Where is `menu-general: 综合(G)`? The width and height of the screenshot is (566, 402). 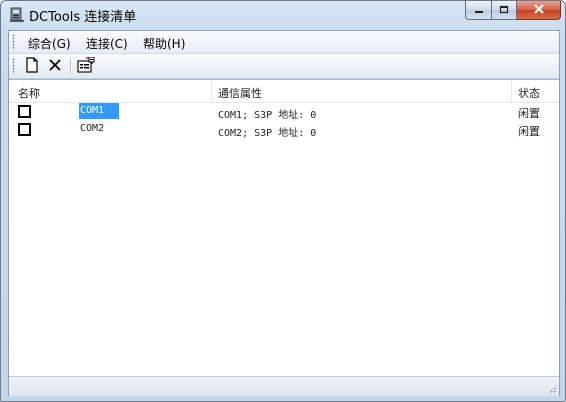
menu-general: 综合(G) is located at coordinates (49, 43).